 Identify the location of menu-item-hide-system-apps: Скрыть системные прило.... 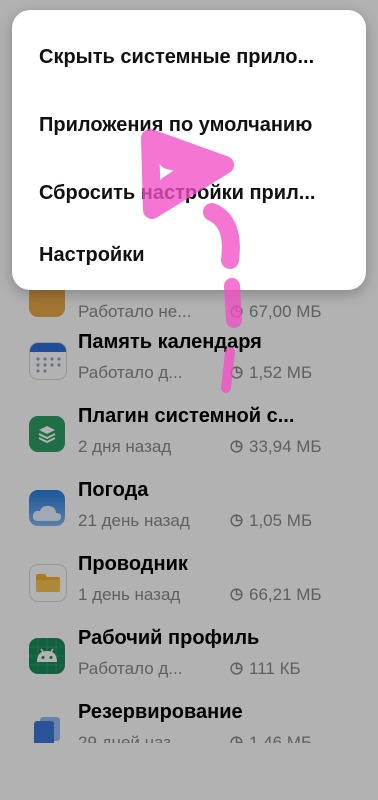
(189, 56).